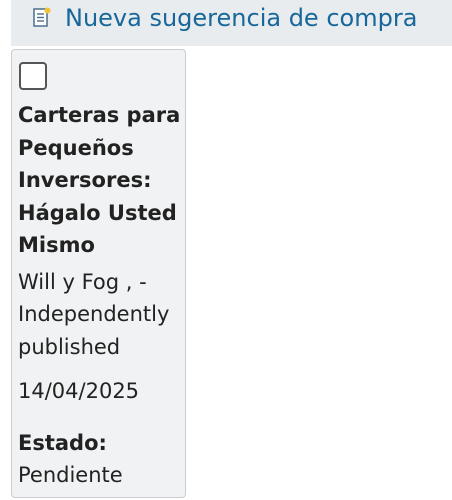 The width and height of the screenshot is (452, 500). Describe the element at coordinates (33, 76) in the screenshot. I see `select-checkbox` at that location.